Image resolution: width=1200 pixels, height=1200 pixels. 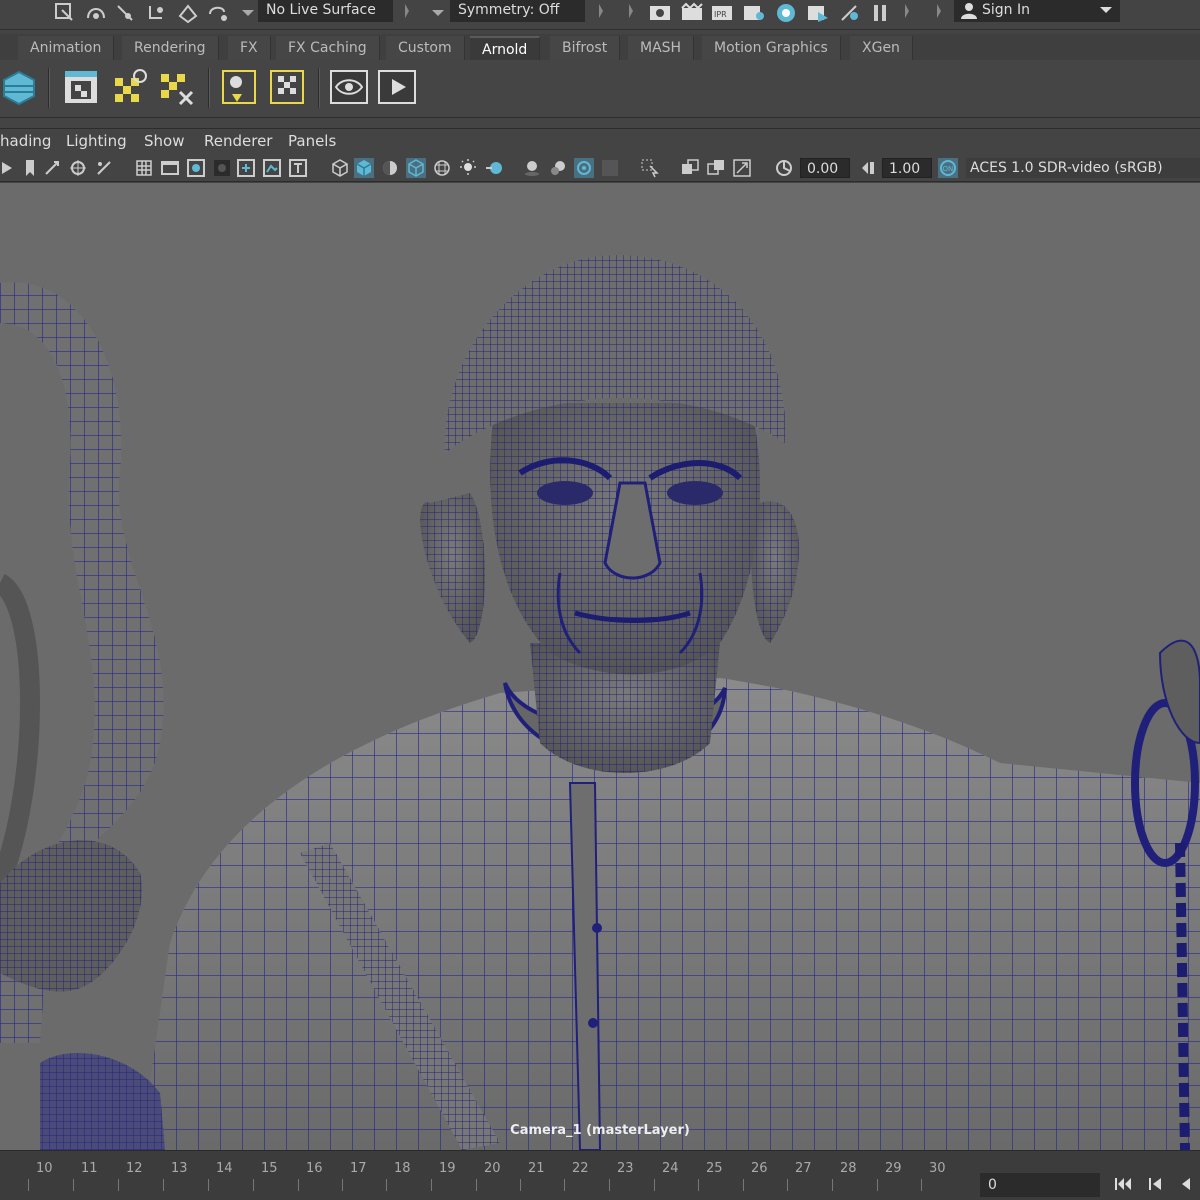 What do you see at coordinates (650, 168) in the screenshot?
I see `isolate-select-icon` at bounding box center [650, 168].